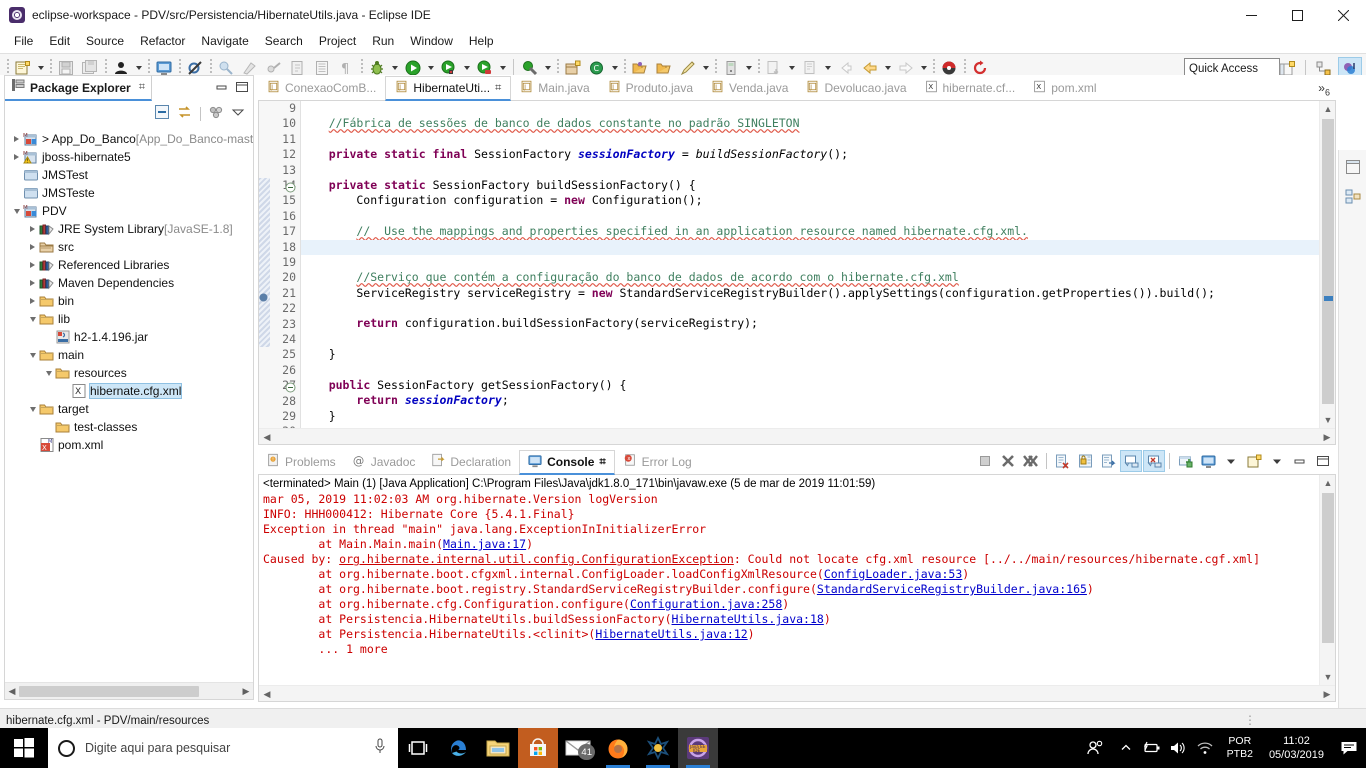 Image resolution: width=1366 pixels, height=768 pixels. I want to click on collapse-all-icon, so click(162, 114).